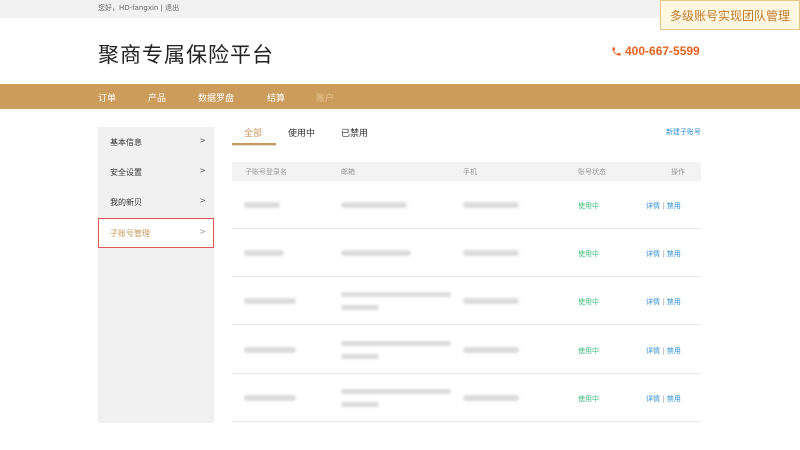  Describe the element at coordinates (592, 172) in the screenshot. I see `col-status: 账号状态` at that location.